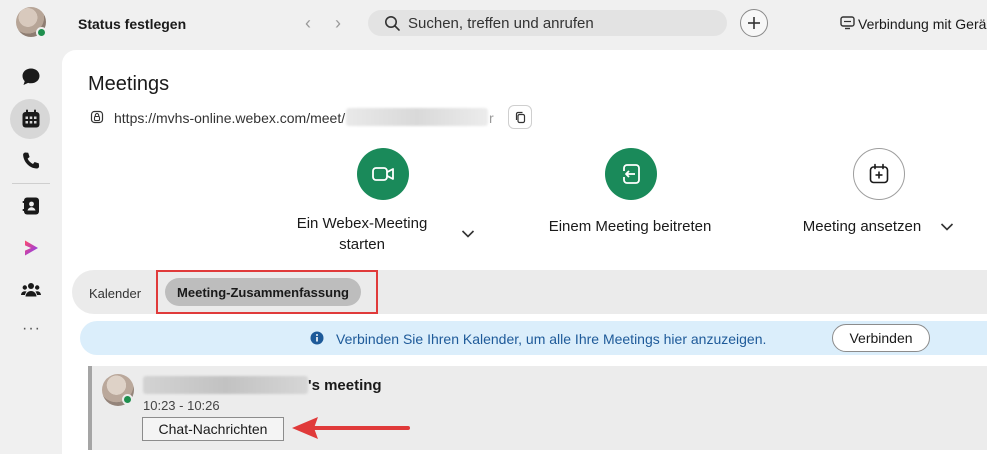 This screenshot has width=987, height=454. I want to click on presence-indicator, so click(41, 32).